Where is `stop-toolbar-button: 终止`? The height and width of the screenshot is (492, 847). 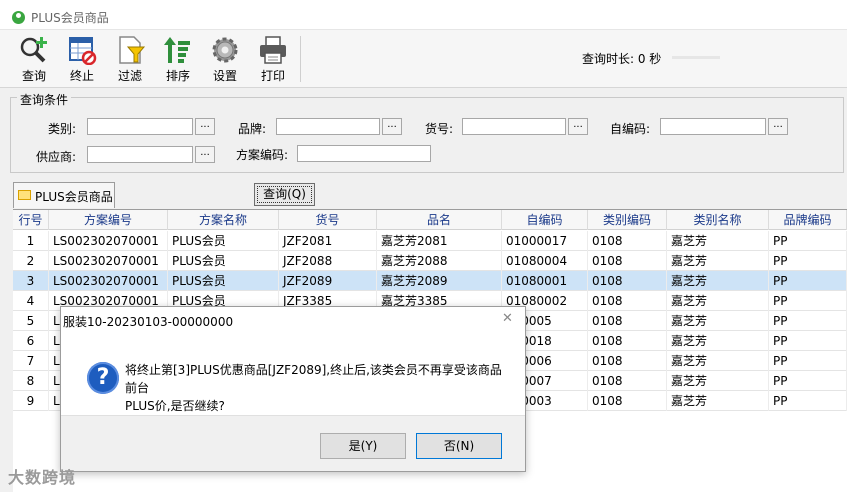
stop-toolbar-button: 终止 is located at coordinates (82, 60).